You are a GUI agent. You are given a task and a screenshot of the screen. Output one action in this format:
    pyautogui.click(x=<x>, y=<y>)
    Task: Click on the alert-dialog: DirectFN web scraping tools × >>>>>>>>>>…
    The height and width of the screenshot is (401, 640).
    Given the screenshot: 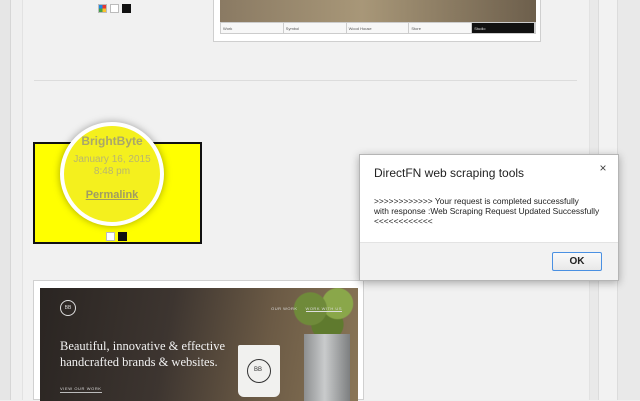 What is the action you would take?
    pyautogui.click(x=489, y=217)
    